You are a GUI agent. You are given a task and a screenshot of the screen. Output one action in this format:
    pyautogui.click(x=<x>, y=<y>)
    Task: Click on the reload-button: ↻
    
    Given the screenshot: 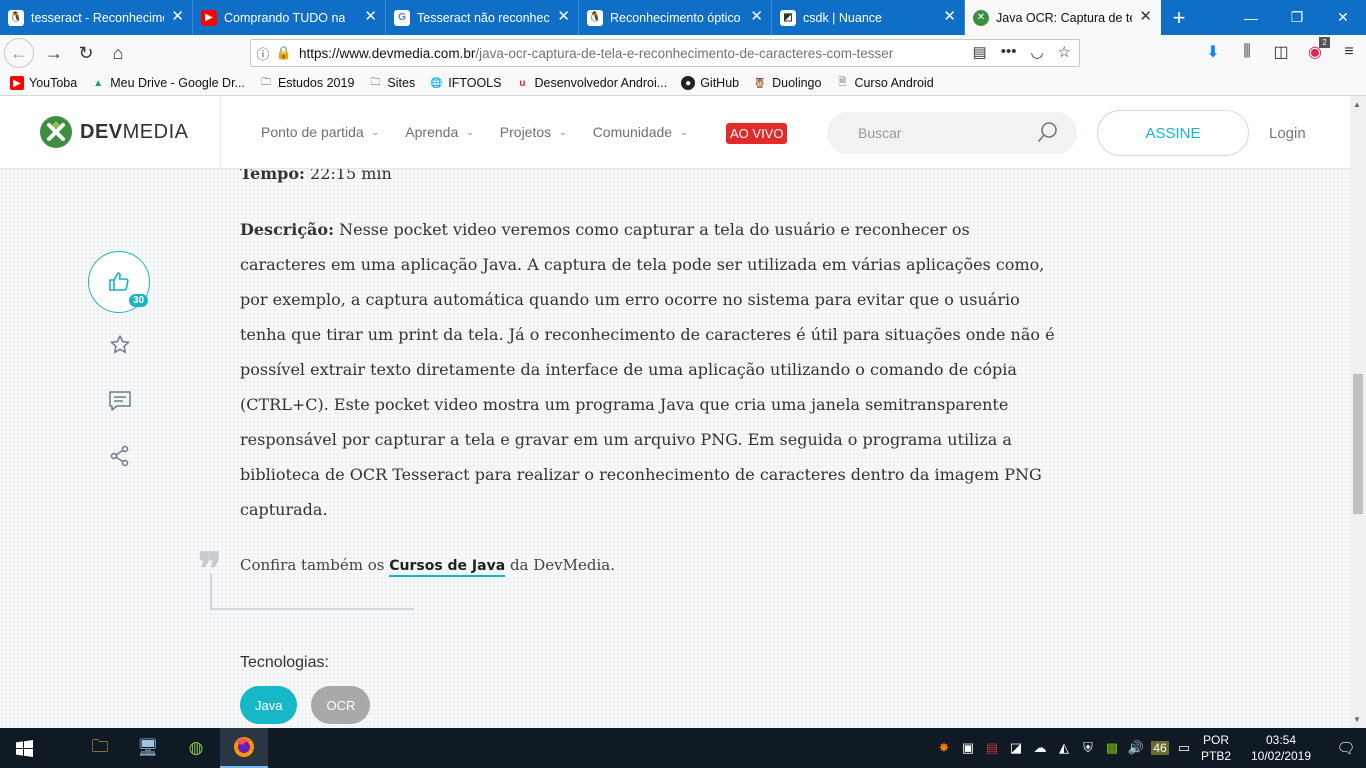 What is the action you would take?
    pyautogui.click(x=86, y=53)
    